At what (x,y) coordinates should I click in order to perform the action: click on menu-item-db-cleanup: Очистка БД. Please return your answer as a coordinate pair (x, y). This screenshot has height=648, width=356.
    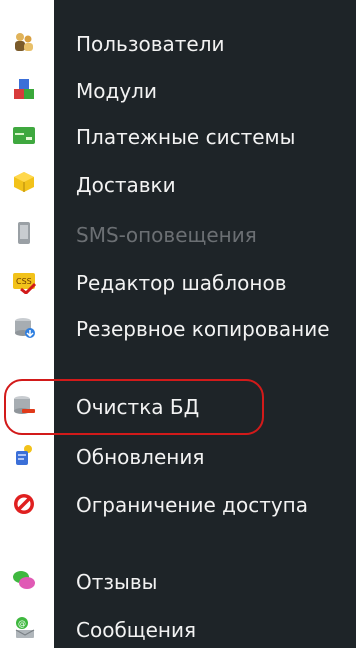
    Looking at the image, I should click on (178, 407).